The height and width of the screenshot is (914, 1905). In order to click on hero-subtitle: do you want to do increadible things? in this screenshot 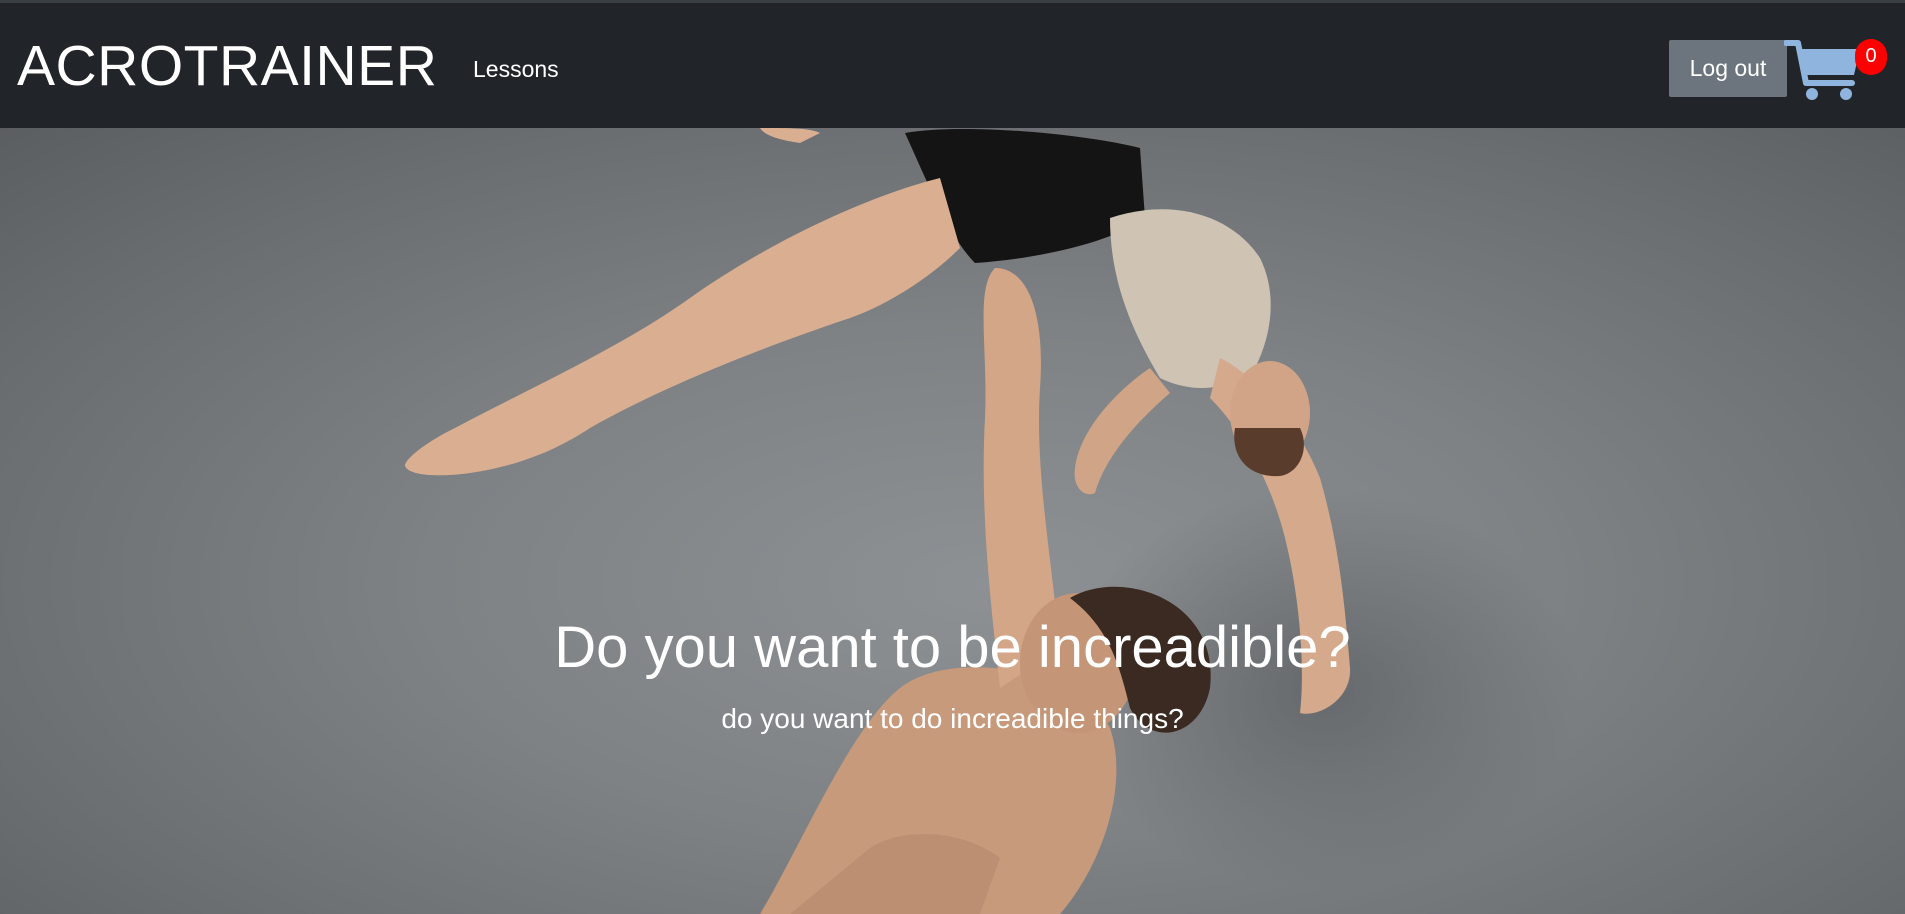, I will do `click(952, 718)`.